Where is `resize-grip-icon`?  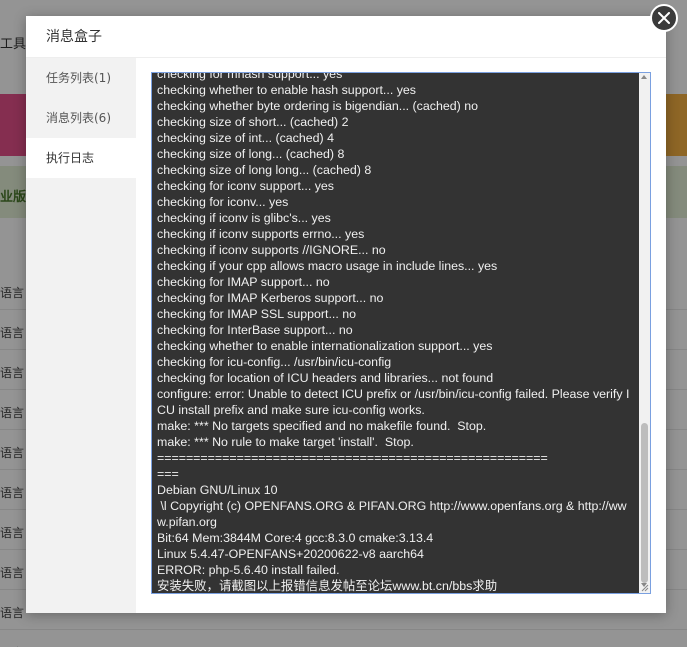
resize-grip-icon is located at coordinates (644, 587).